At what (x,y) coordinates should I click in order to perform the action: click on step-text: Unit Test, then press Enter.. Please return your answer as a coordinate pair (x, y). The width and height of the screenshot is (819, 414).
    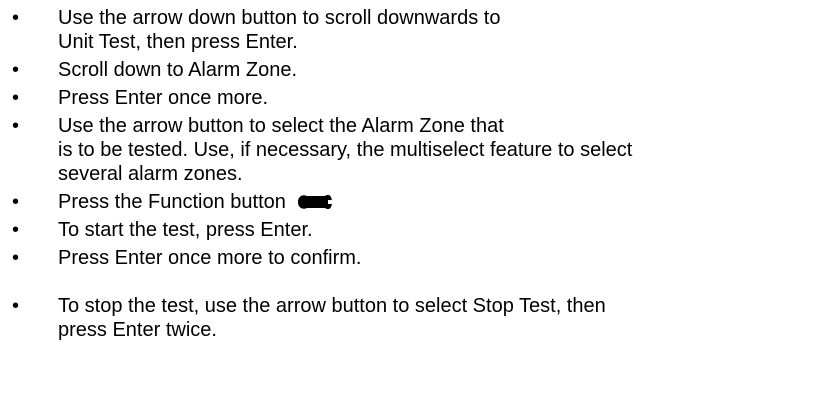
    Looking at the image, I should click on (178, 42).